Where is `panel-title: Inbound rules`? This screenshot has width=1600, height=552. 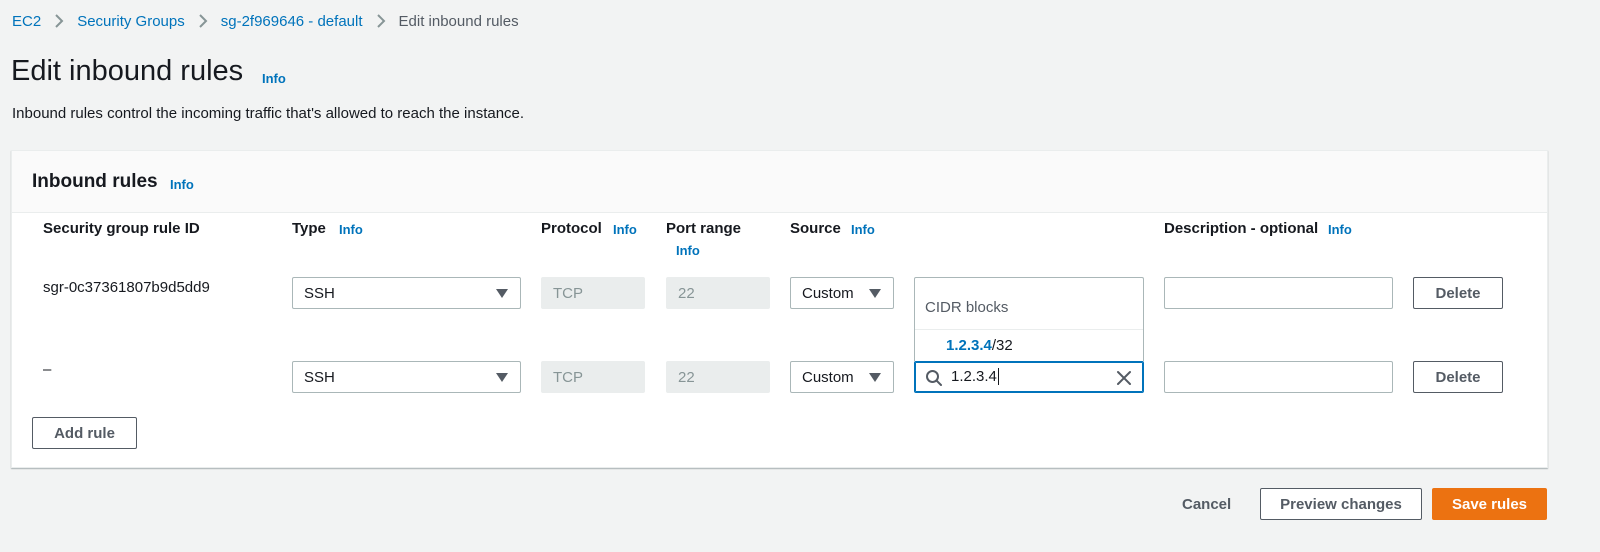 panel-title: Inbound rules is located at coordinates (95, 181).